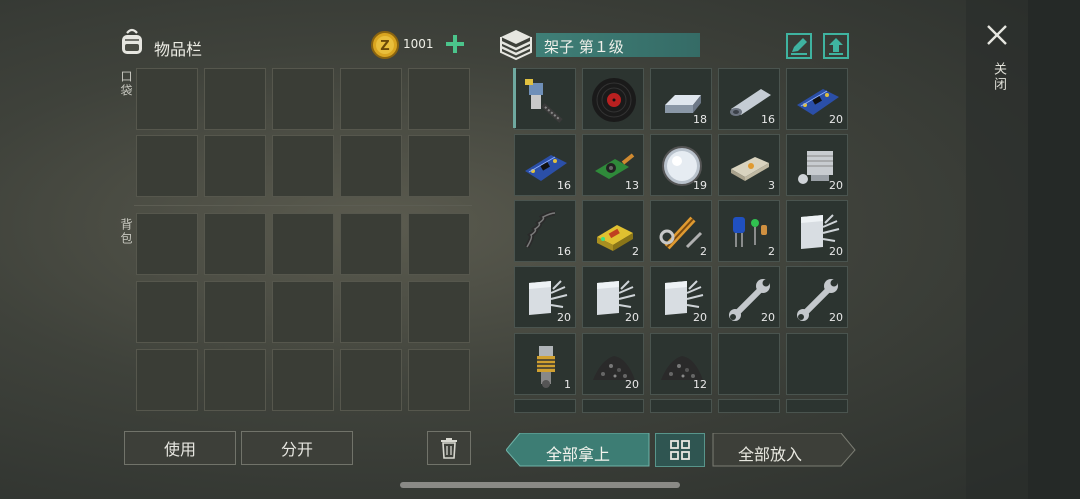  Describe the element at coordinates (132, 42) in the screenshot. I see `backpack-icon` at that location.